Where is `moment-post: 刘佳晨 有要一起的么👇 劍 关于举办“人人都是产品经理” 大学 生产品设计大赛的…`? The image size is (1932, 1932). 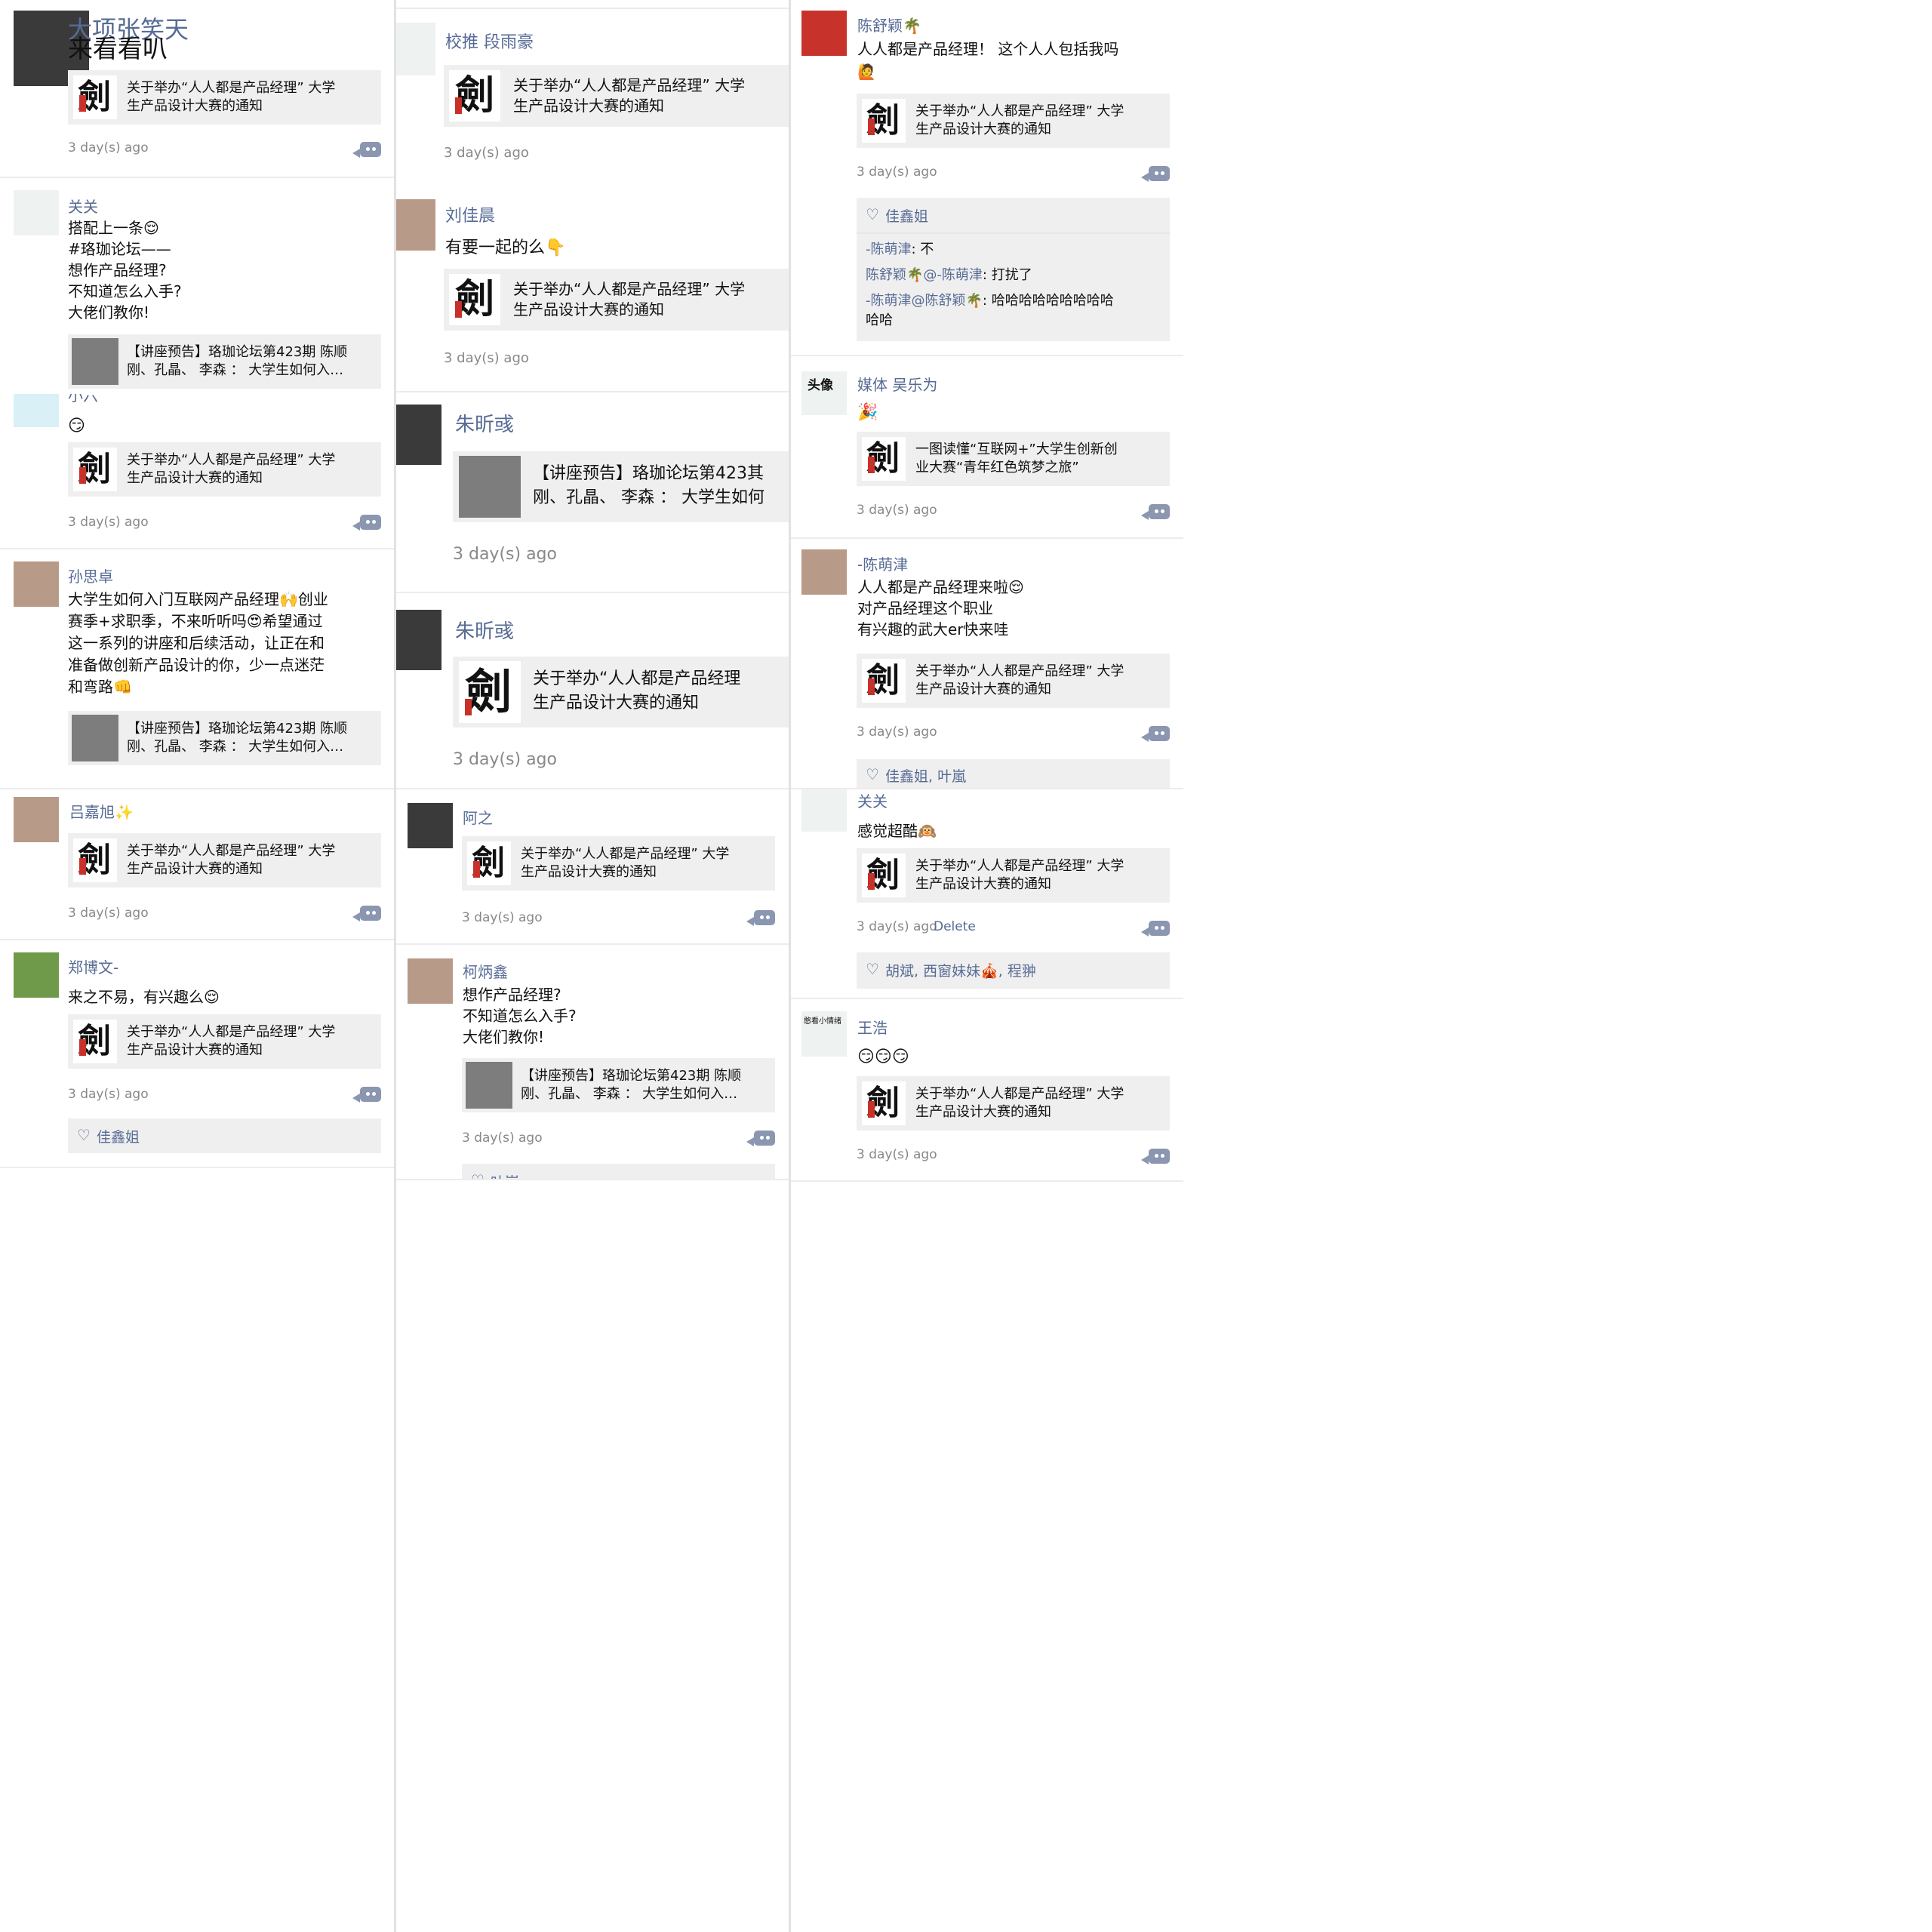 moment-post: 刘佳晨 有要一起的么👇 劍 关于举办“人人都是产品经理” 大学 生产品设计大赛的… is located at coordinates (592, 288).